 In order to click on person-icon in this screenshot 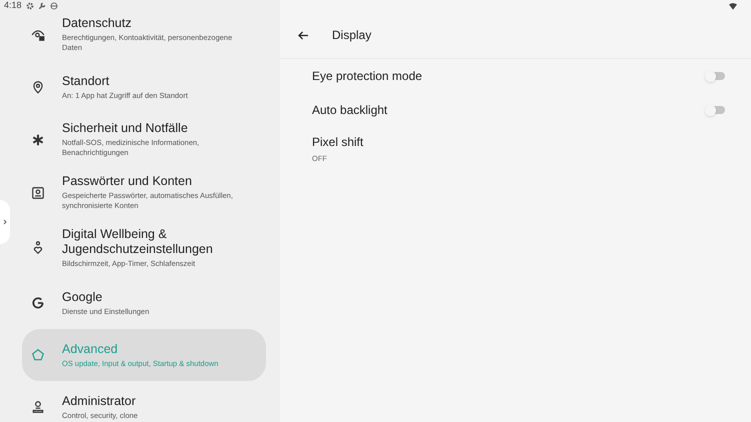, I will do `click(38, 407)`.